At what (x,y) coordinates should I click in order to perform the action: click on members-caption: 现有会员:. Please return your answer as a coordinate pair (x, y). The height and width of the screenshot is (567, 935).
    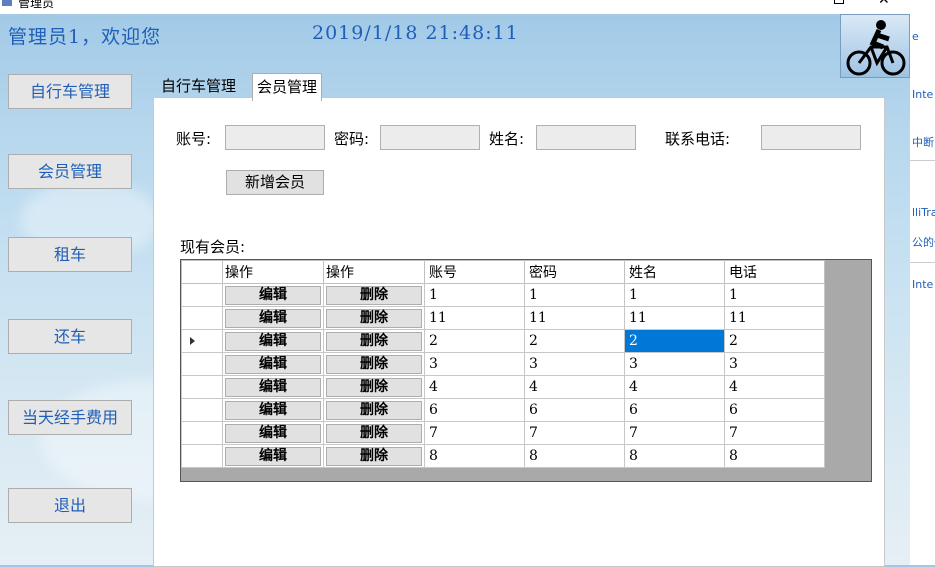
    Looking at the image, I should click on (213, 247).